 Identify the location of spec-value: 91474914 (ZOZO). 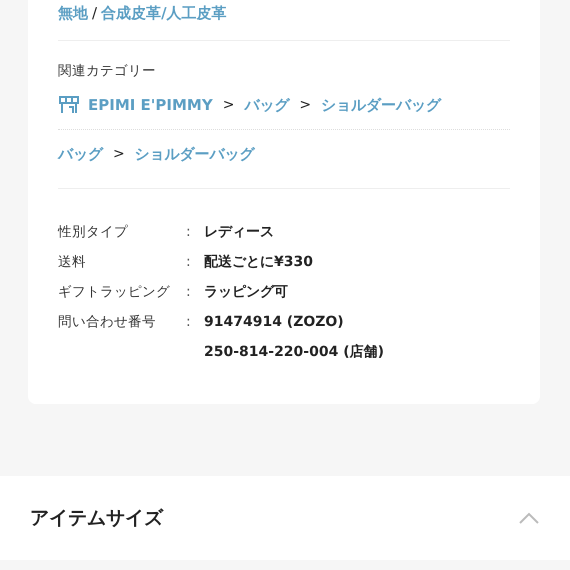
(274, 322).